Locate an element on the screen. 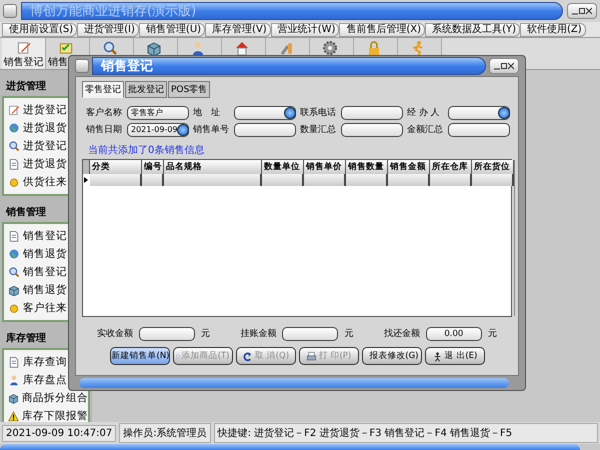  menu-item: 售前售后管理(X) is located at coordinates (382, 29).